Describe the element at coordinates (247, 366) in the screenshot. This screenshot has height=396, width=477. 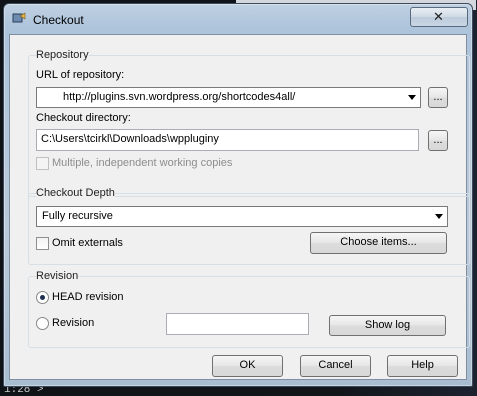
I see `ok-button: OK` at that location.